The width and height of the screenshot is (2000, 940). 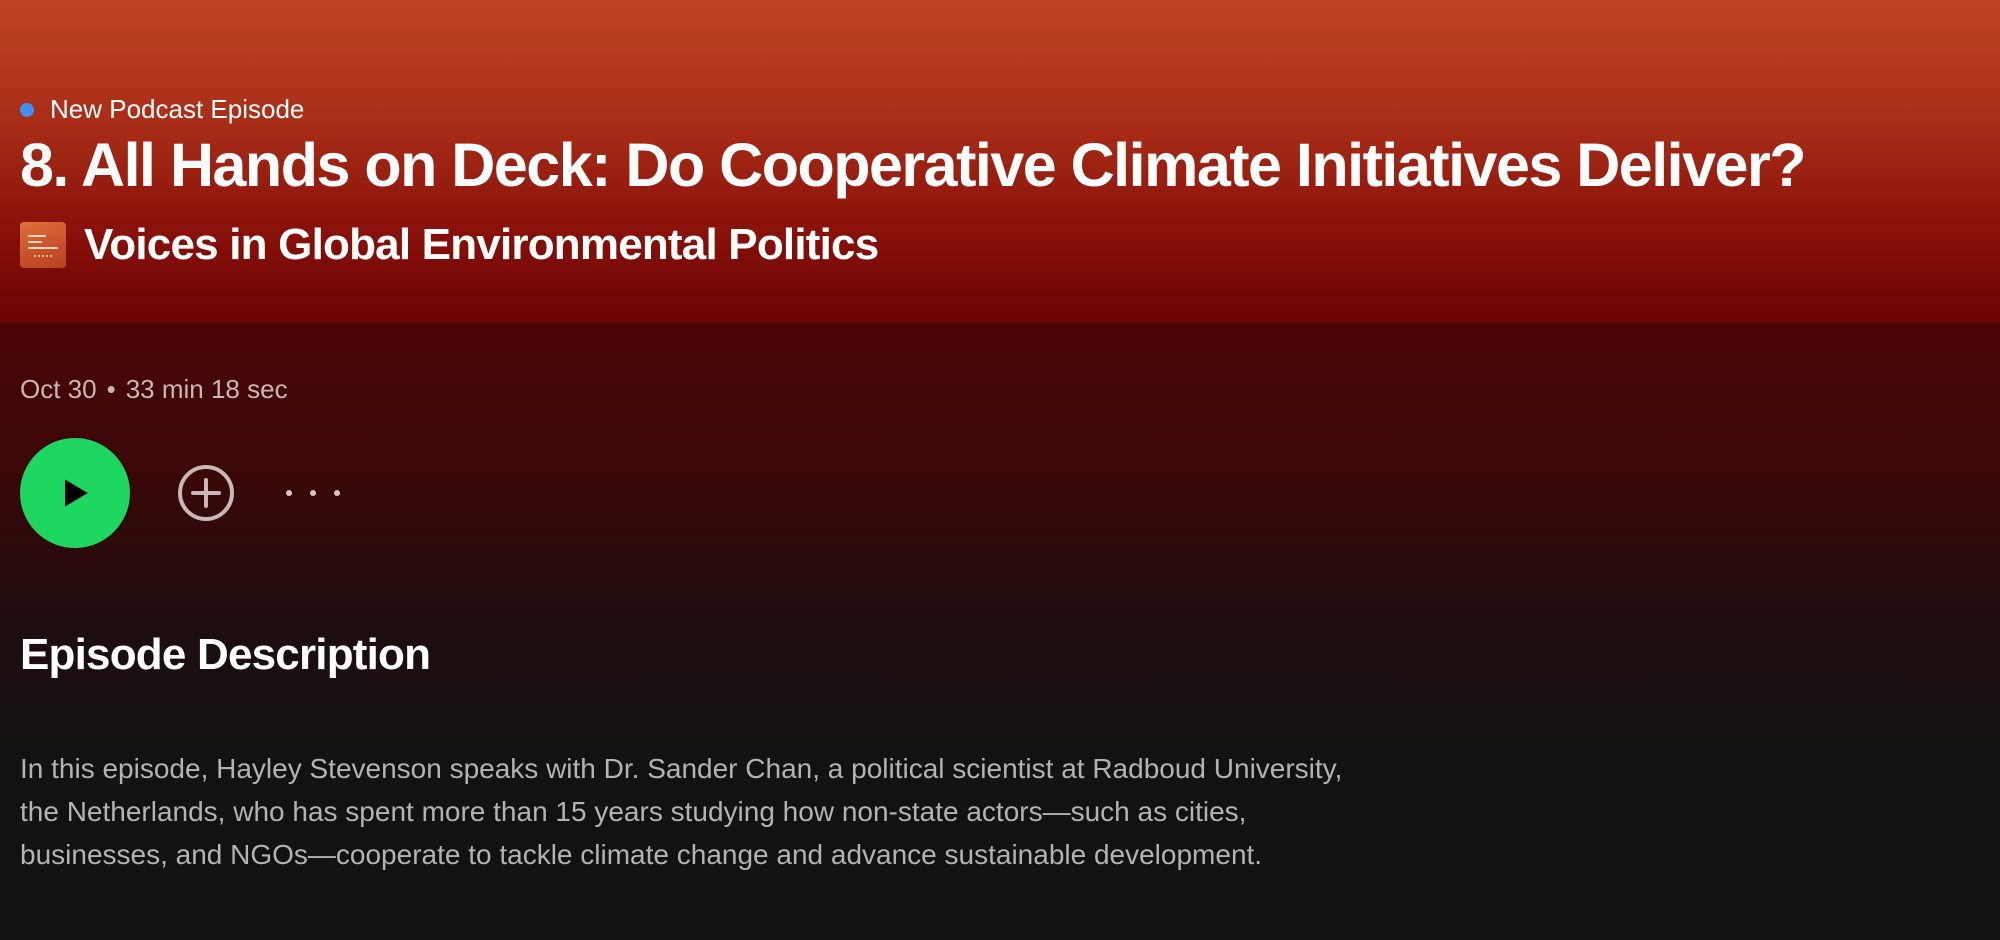 I want to click on play-button, so click(x=75, y=493).